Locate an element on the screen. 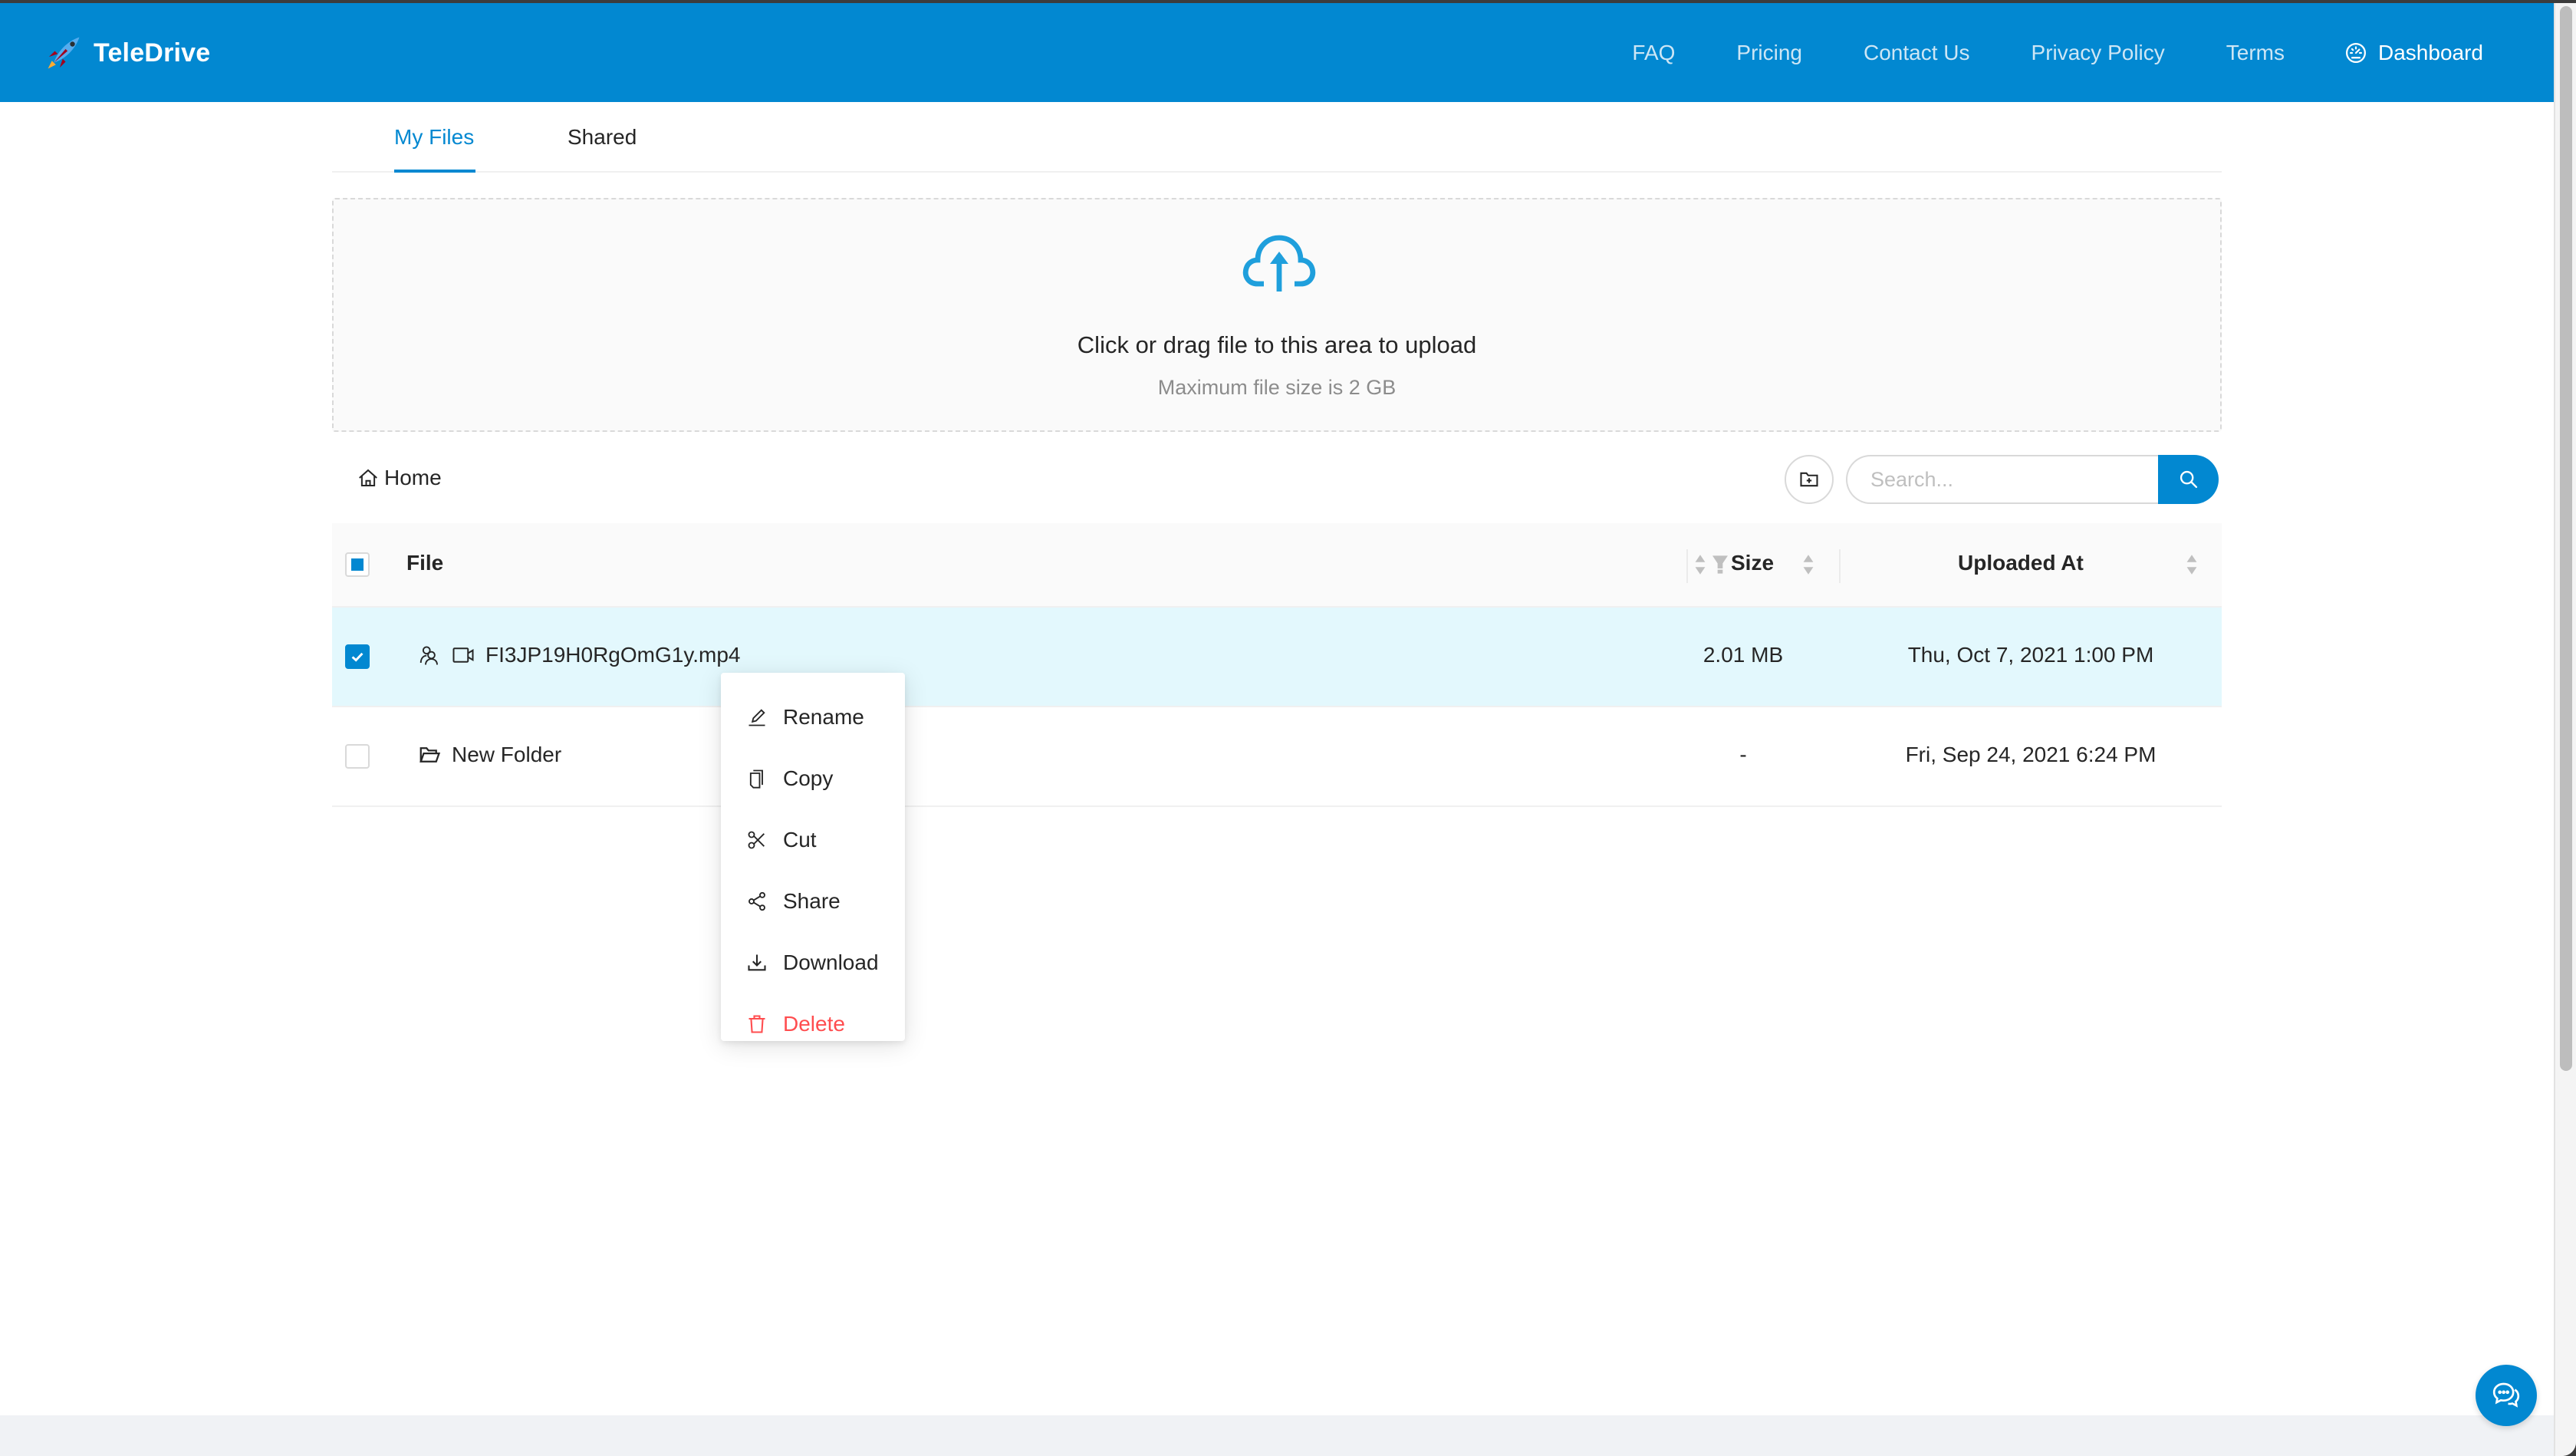 The height and width of the screenshot is (1456, 2576). nav-faq: FAQ is located at coordinates (1653, 53).